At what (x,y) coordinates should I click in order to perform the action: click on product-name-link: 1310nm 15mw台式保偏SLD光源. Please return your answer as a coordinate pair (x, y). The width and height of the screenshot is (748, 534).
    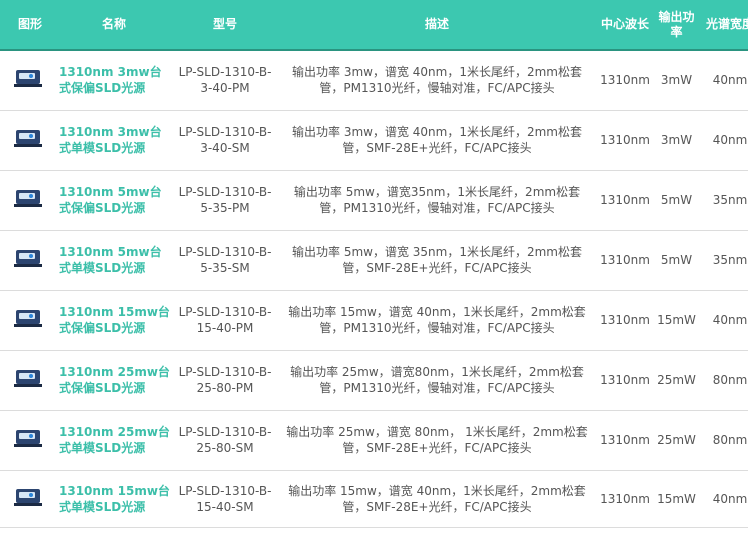
    Looking at the image, I should click on (114, 320).